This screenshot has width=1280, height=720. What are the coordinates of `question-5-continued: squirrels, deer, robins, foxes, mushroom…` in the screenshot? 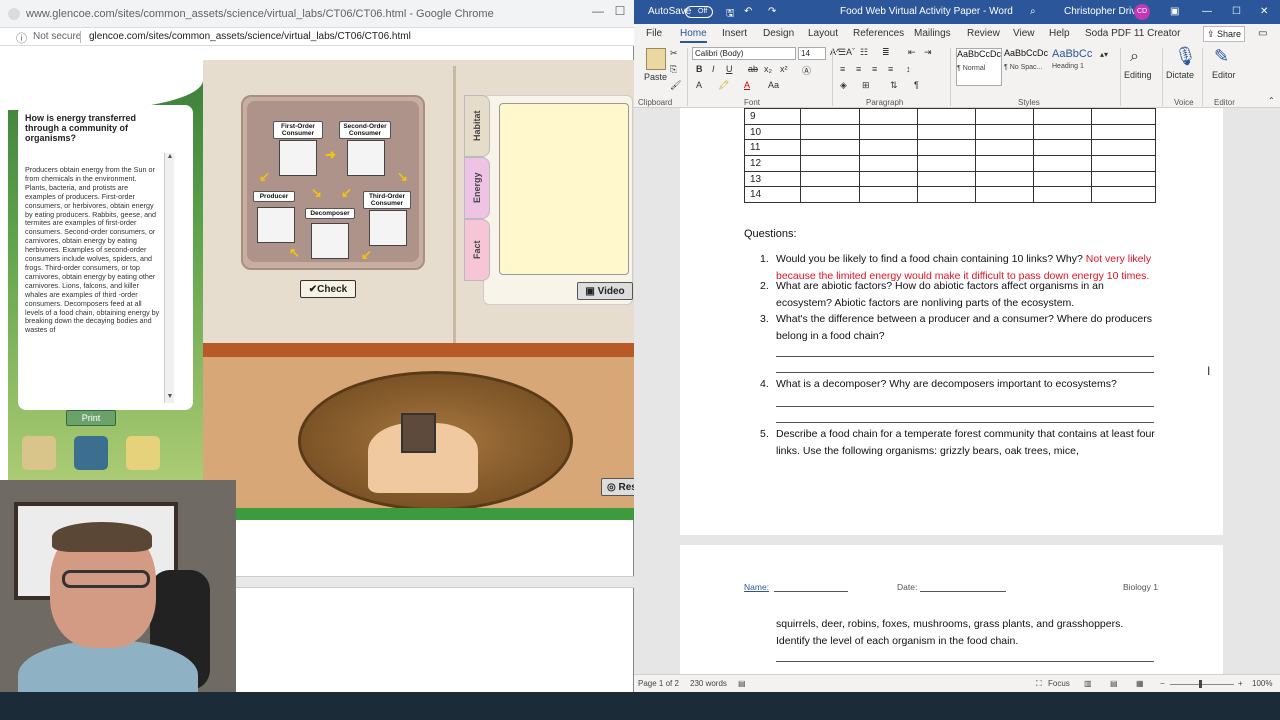 It's located at (966, 632).